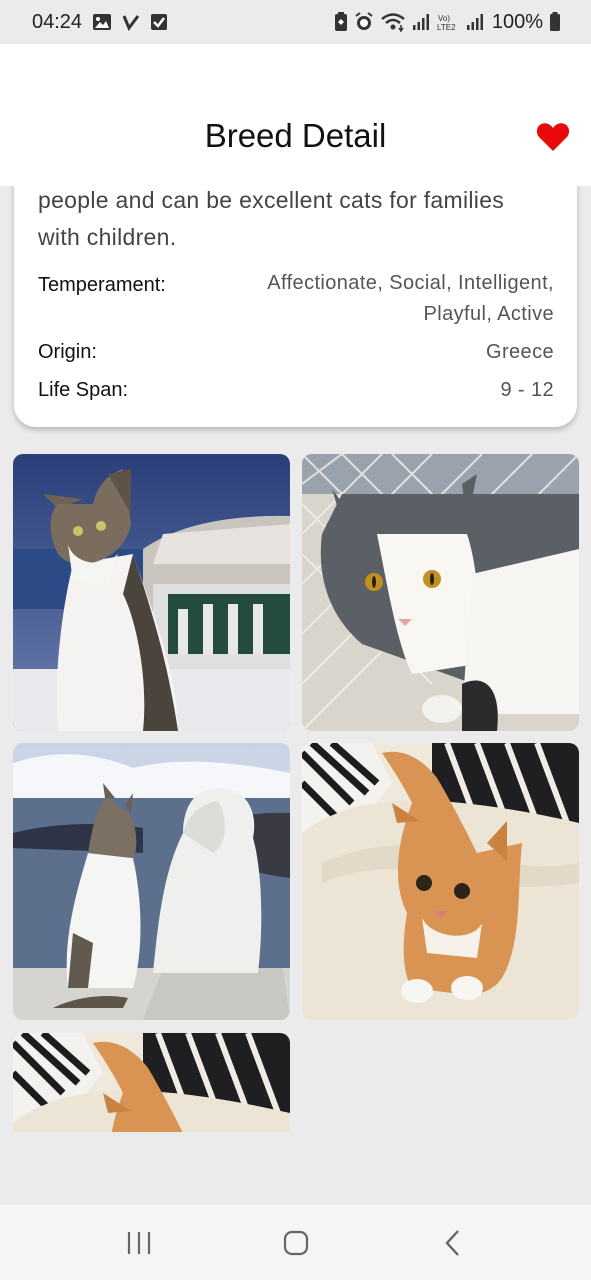 This screenshot has width=591, height=1280. What do you see at coordinates (295, 115) in the screenshot?
I see `app-bar: Breed Detail` at bounding box center [295, 115].